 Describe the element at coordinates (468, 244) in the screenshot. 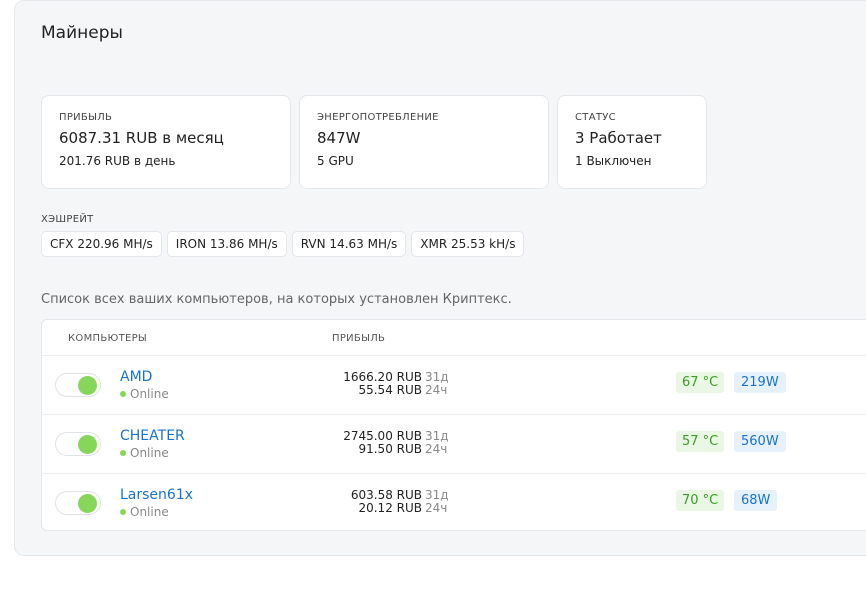

I see `hashrate-chip: XMR 25.53 kH/s` at that location.